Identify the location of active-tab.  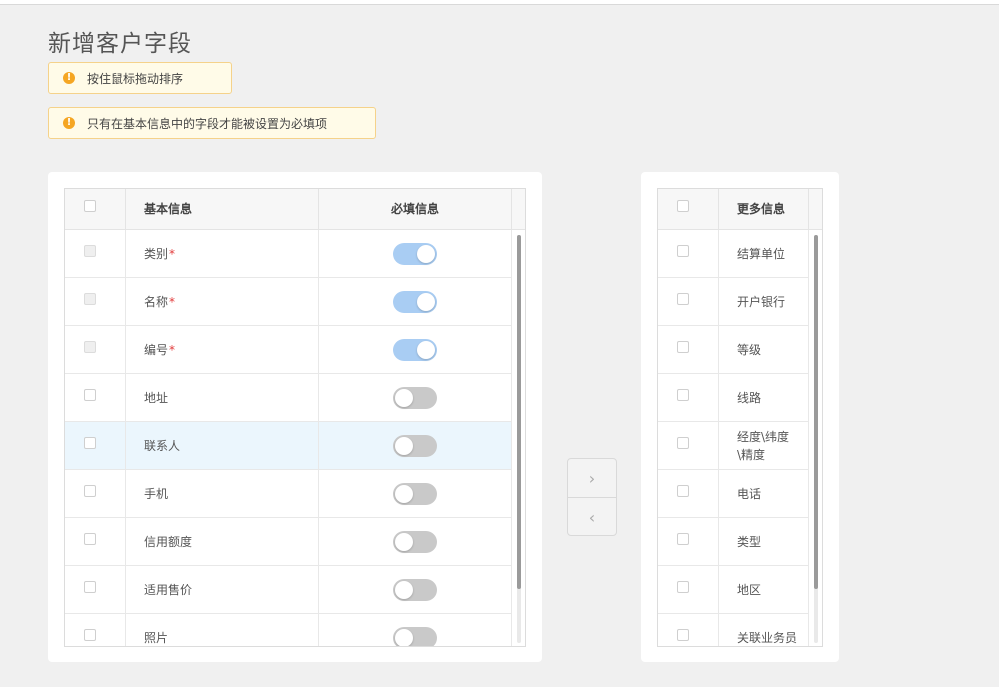
(192, 2).